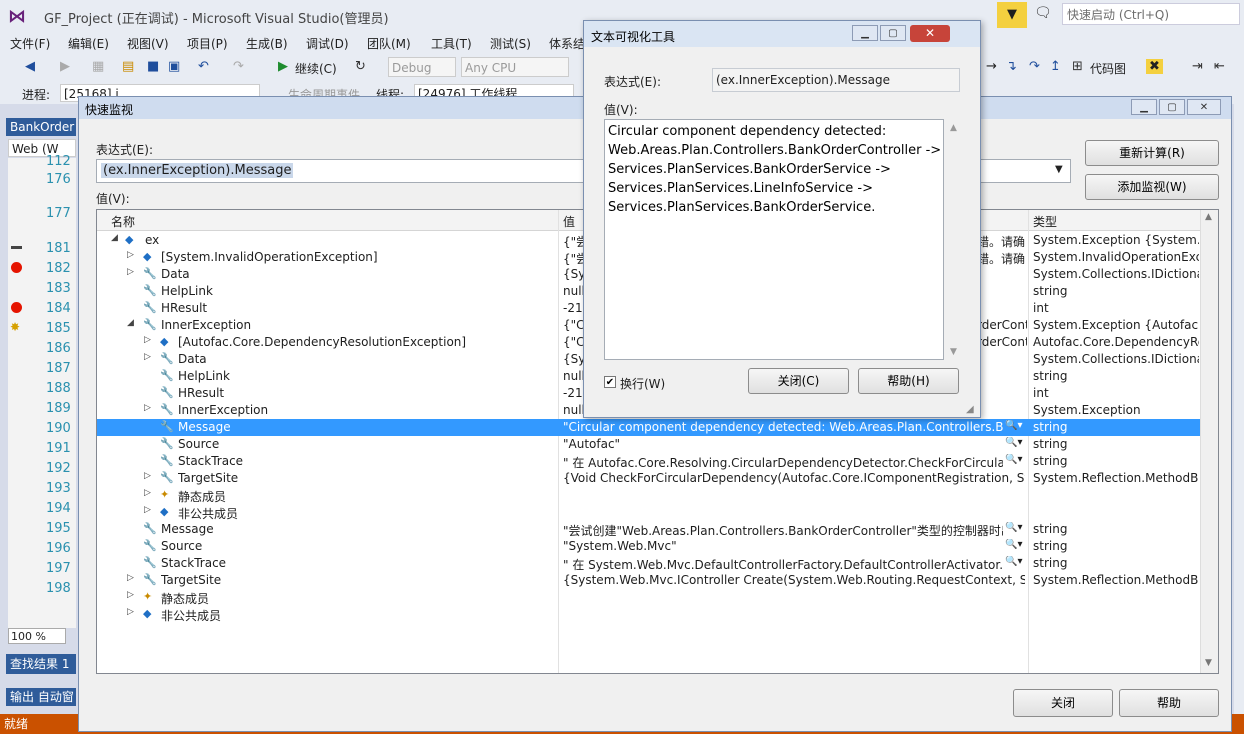 The image size is (1244, 734). I want to click on word-wrap-checkbox: ✔, so click(610, 382).